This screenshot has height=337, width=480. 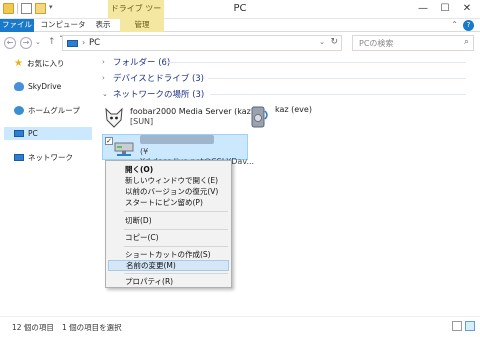 What do you see at coordinates (45, 63) in the screenshot?
I see `sidebar-item-label: お気に入り` at bounding box center [45, 63].